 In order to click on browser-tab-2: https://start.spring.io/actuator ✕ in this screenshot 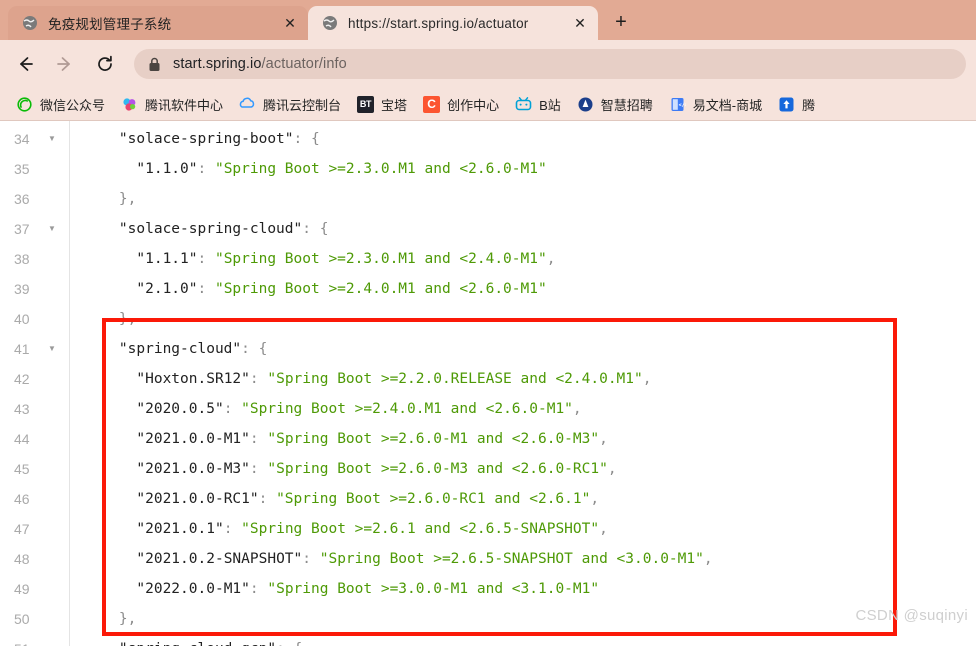, I will do `click(453, 23)`.